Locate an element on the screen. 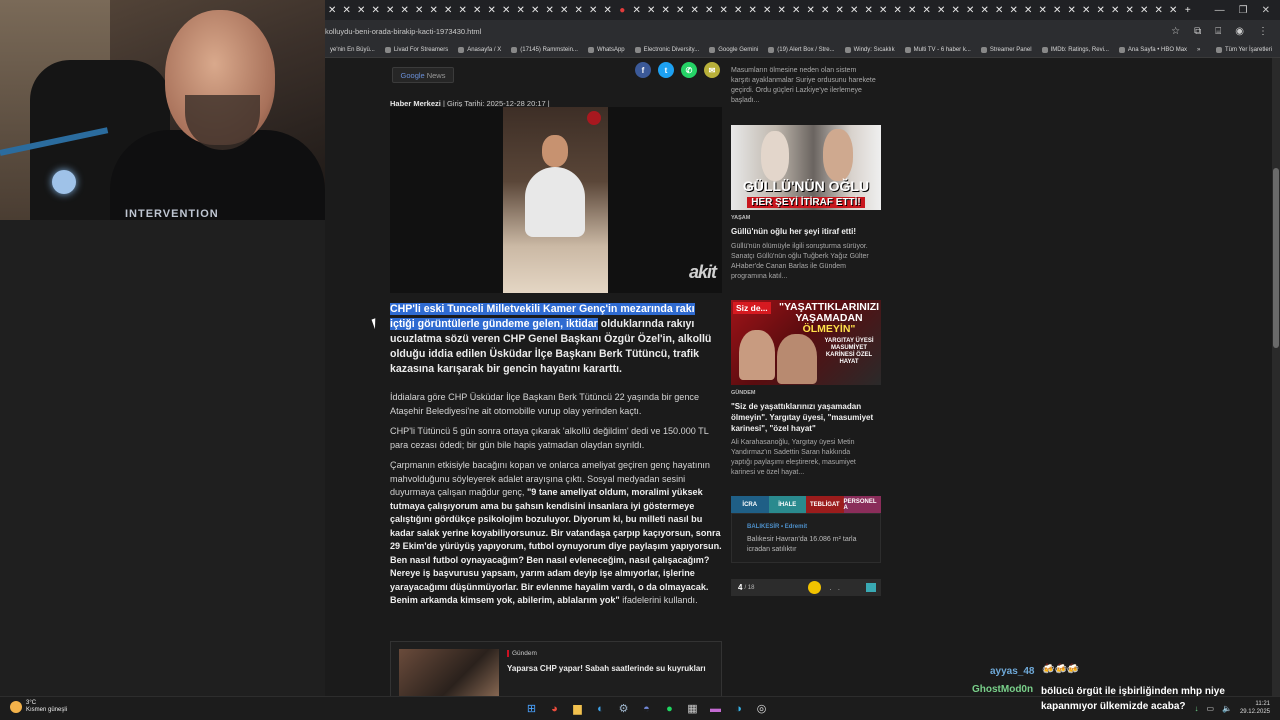 This screenshot has width=1280, height=720. file-explorer-icon: ▆ is located at coordinates (577, 708).